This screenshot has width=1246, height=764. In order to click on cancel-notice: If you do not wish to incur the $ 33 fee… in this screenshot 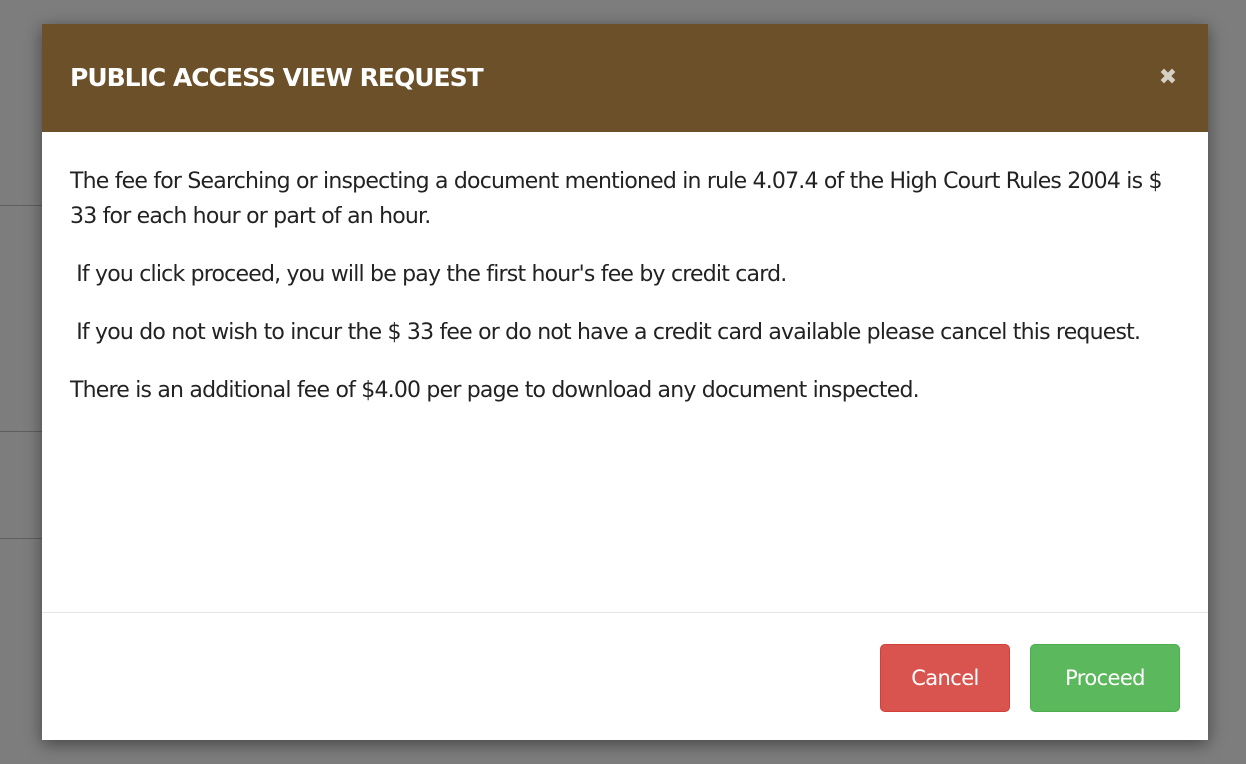, I will do `click(605, 332)`.